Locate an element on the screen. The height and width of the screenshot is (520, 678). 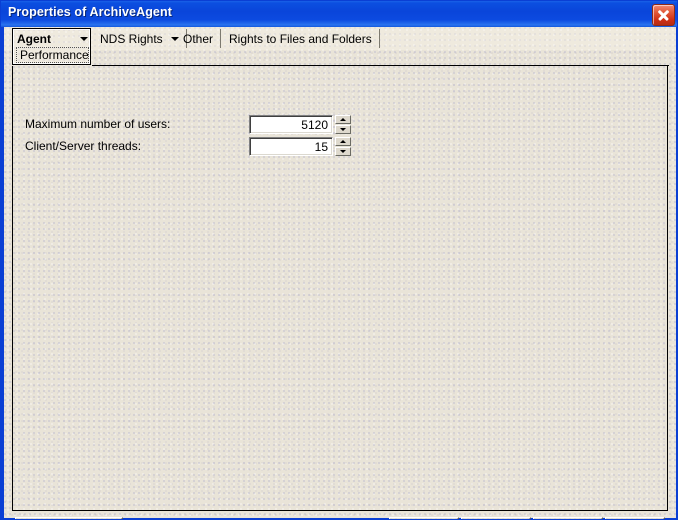
tab-other-label: Other is located at coordinates (198, 38).